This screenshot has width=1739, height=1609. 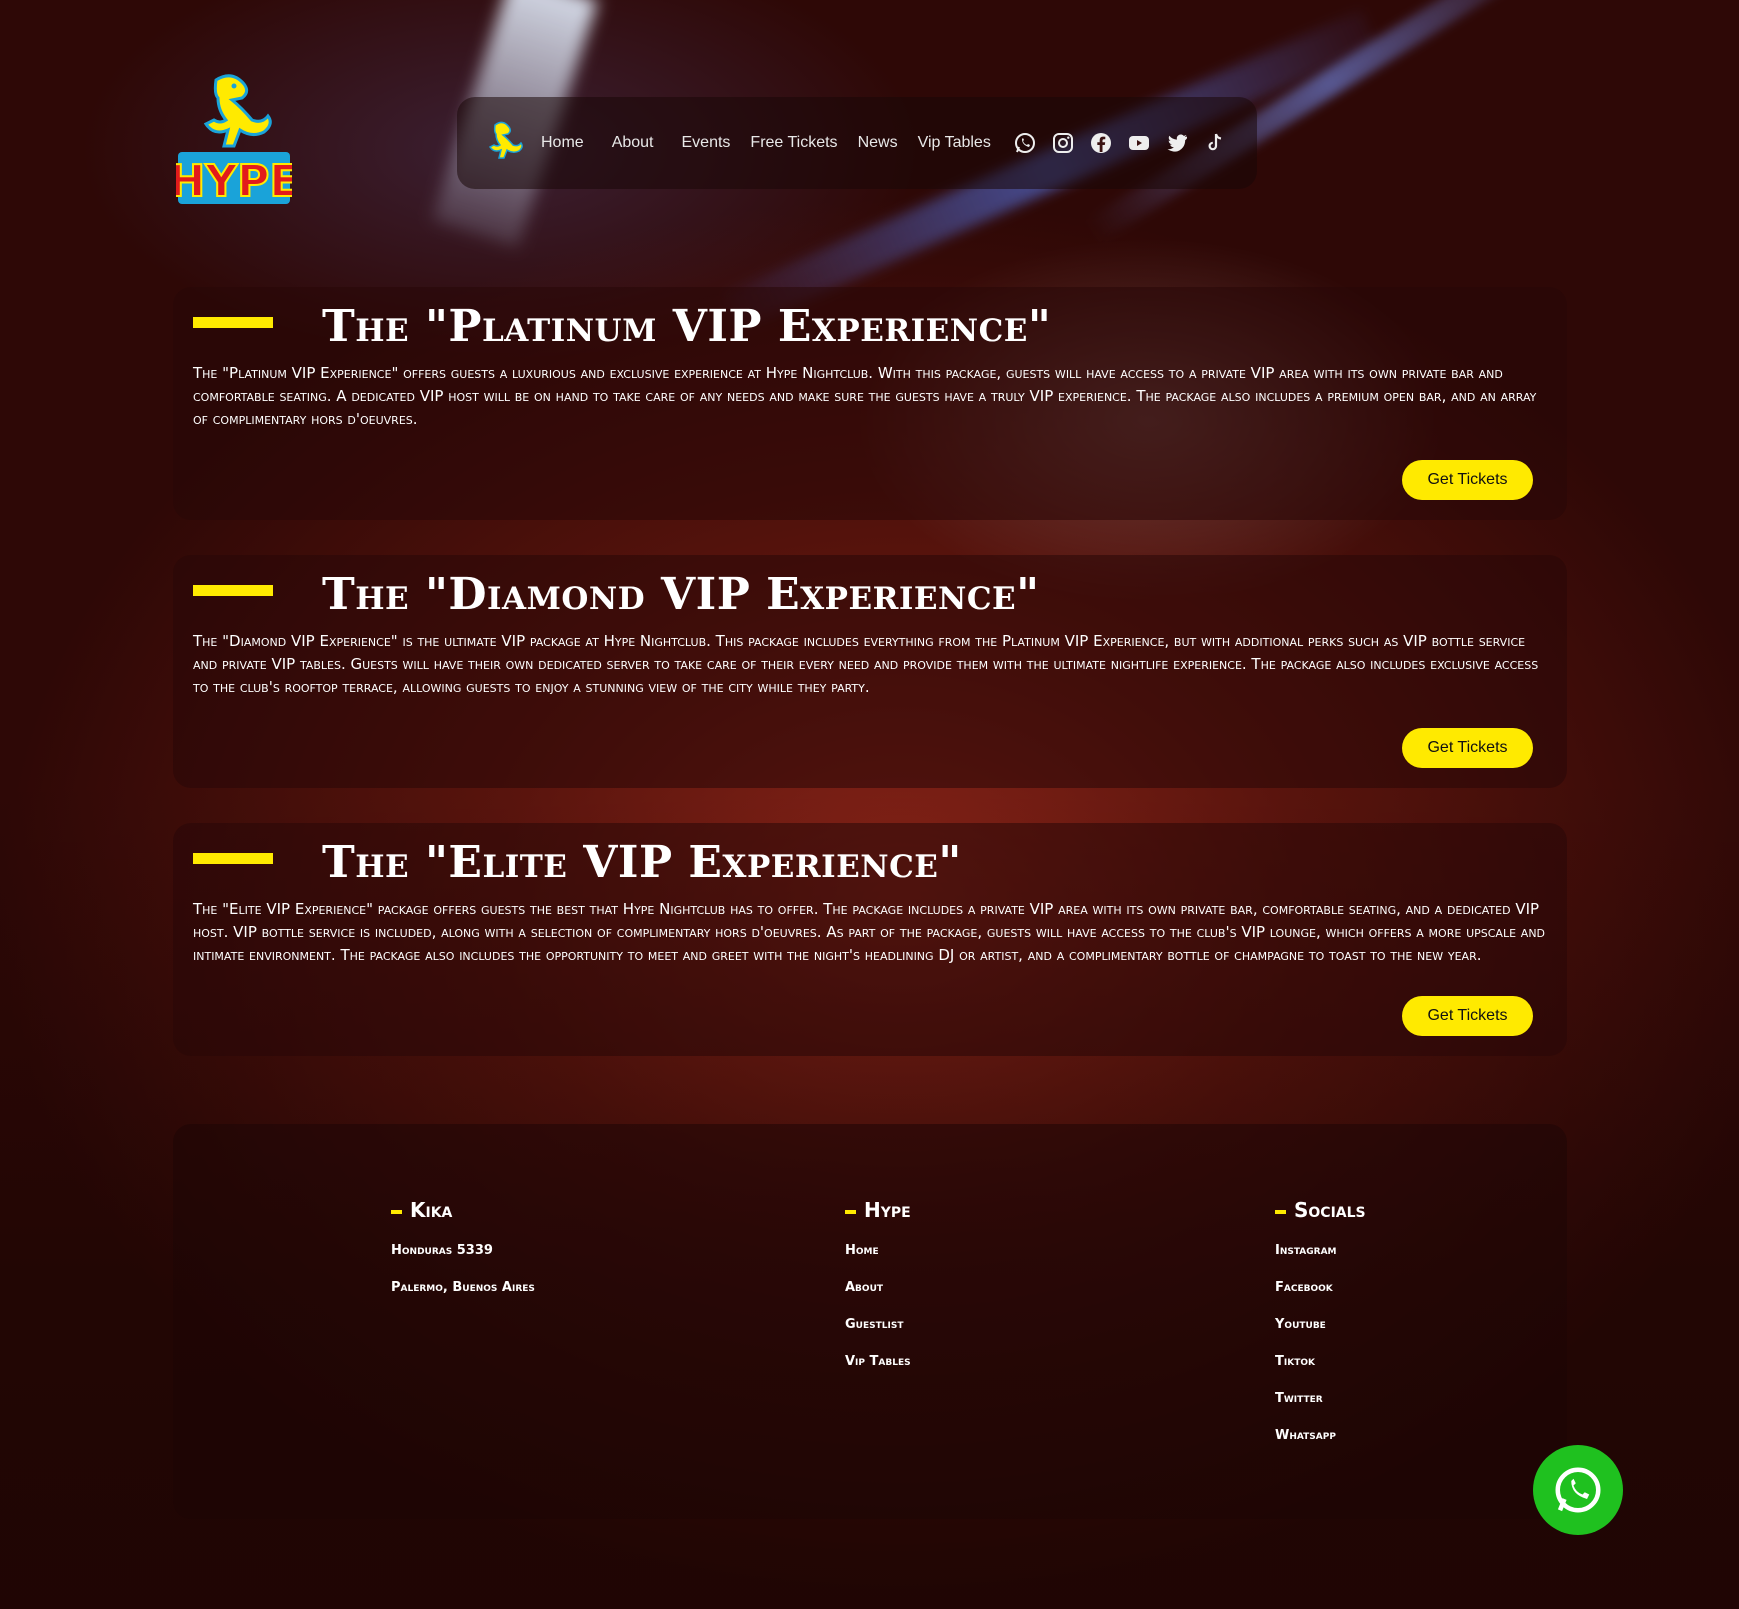 I want to click on footer-heading: Kika, so click(x=463, y=1210).